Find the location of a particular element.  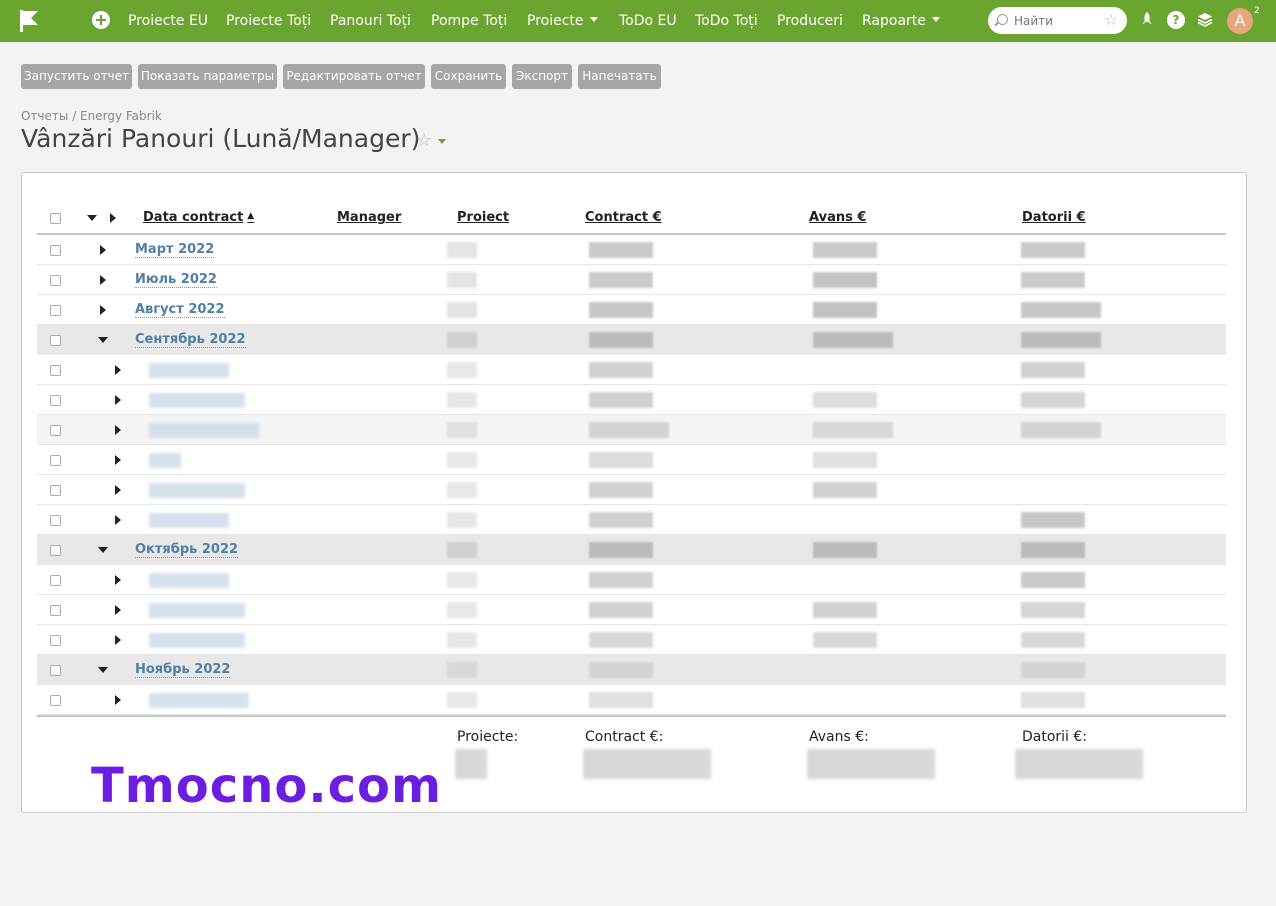

rocket-icon is located at coordinates (1147, 20).